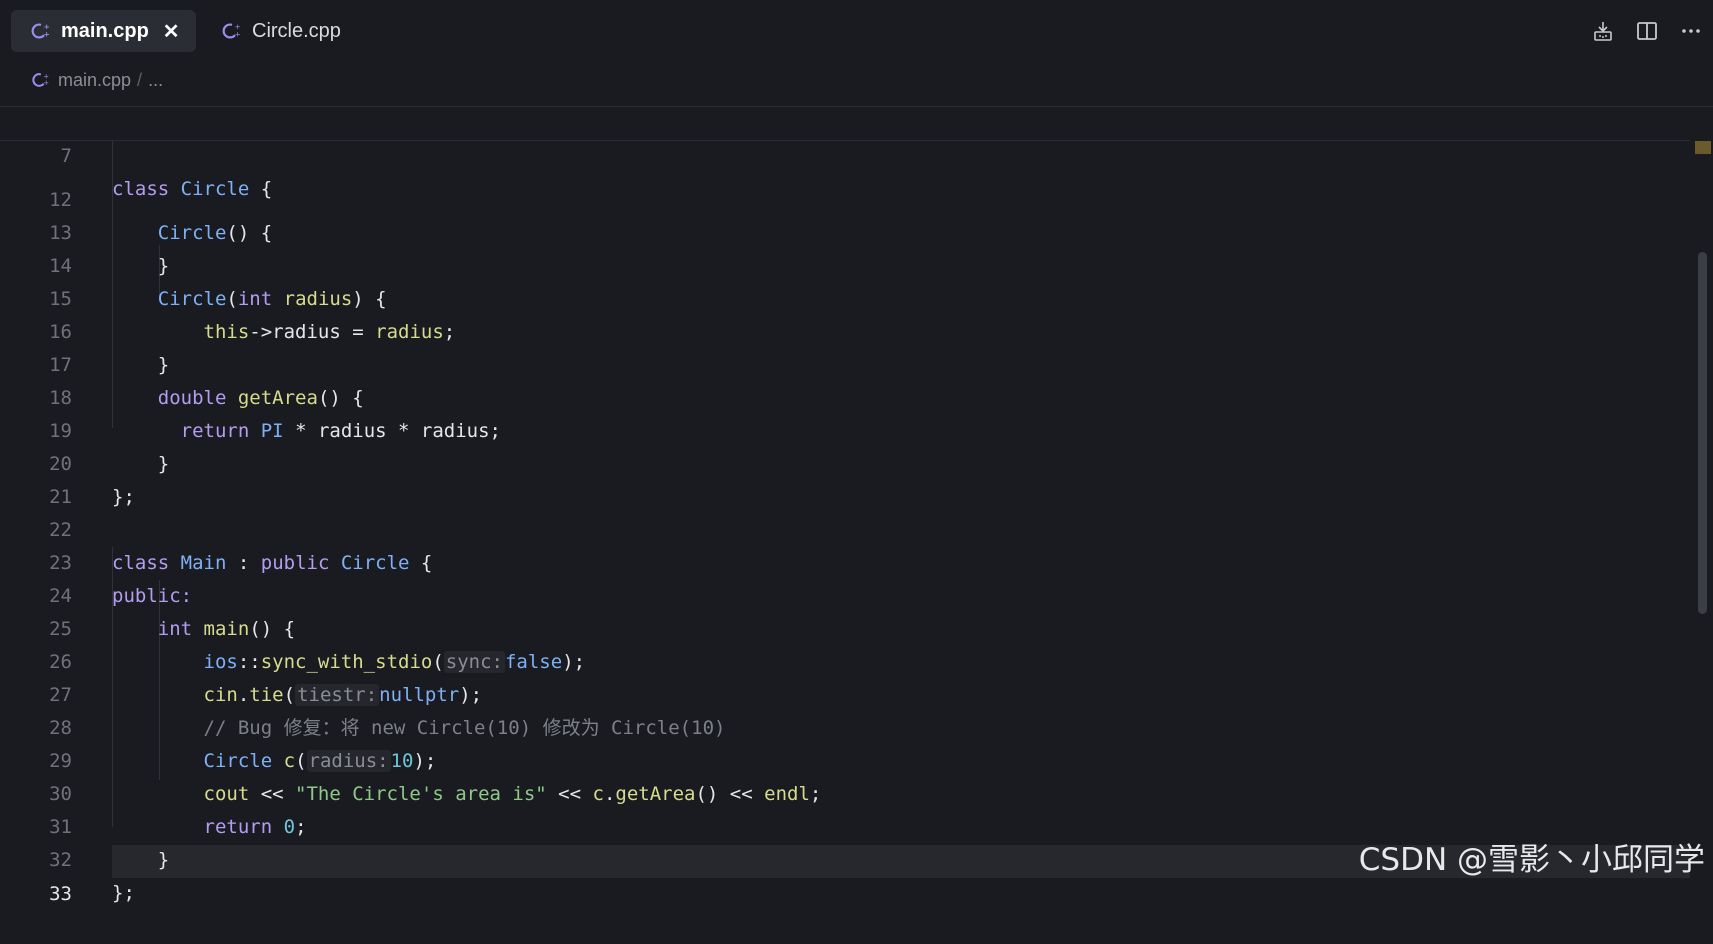 The image size is (1713, 944). I want to click on sticky-scroll-header: 7 class Circle {, so click(845, 153).